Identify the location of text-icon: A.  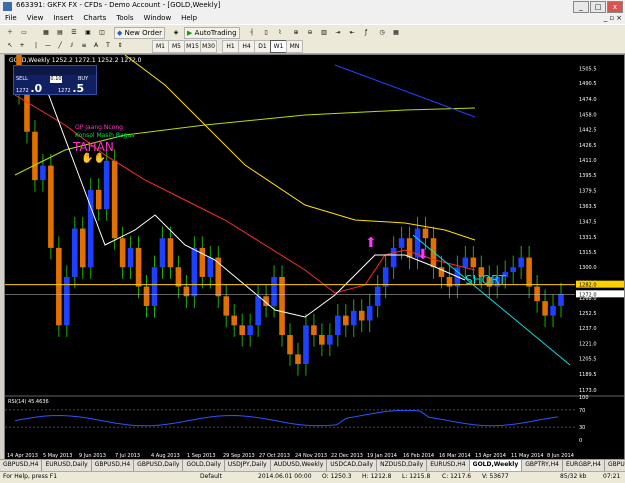
(96, 46).